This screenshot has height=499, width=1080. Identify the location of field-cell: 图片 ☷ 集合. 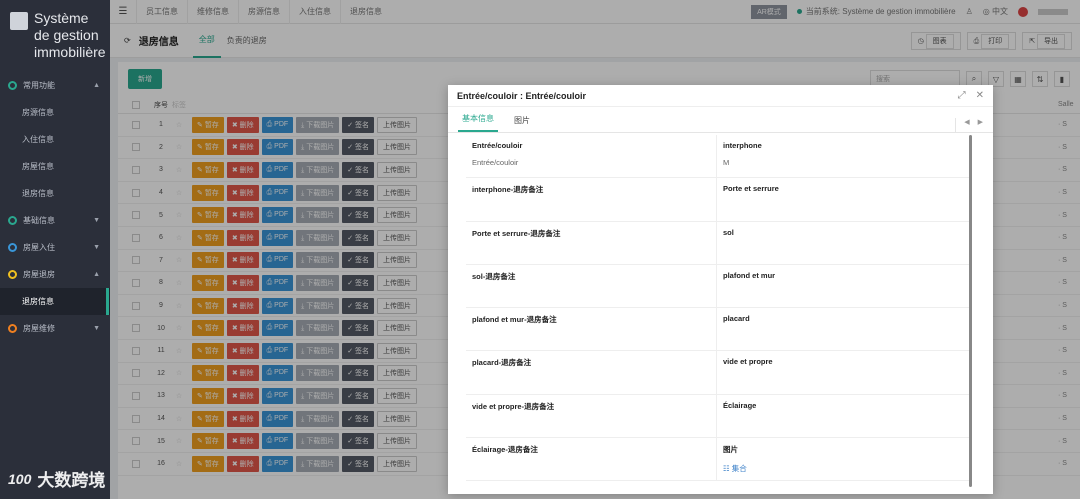
(843, 460).